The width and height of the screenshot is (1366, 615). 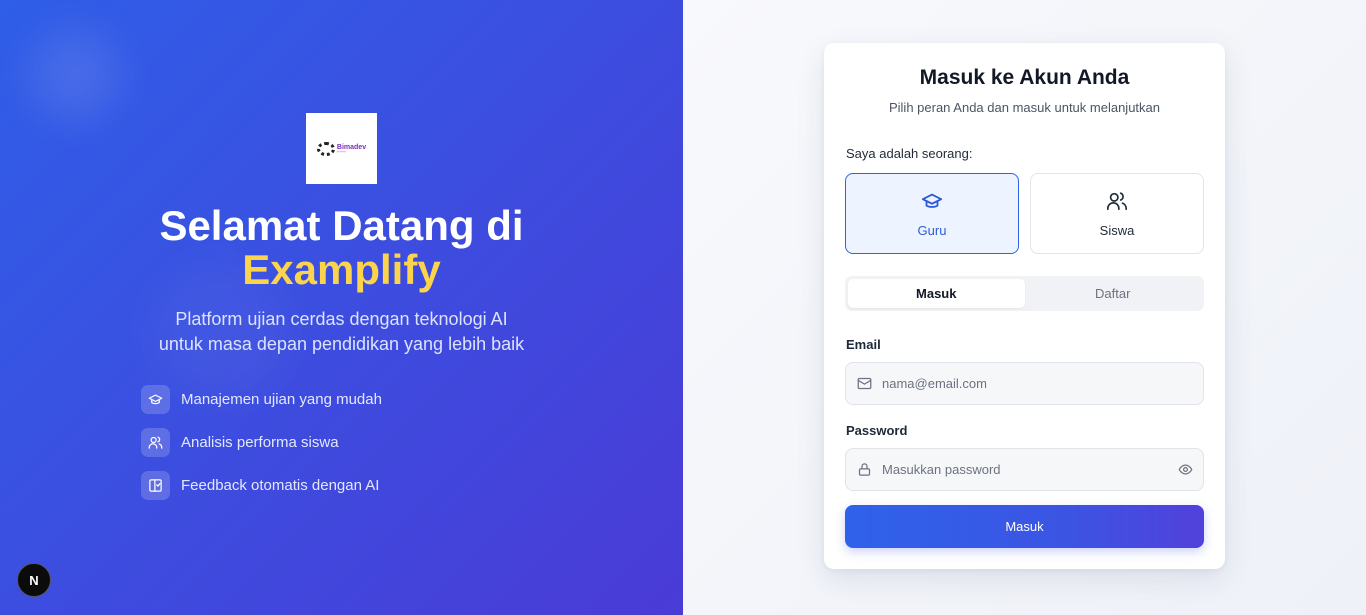 What do you see at coordinates (1113, 293) in the screenshot?
I see `tab-daftar: Daftar` at bounding box center [1113, 293].